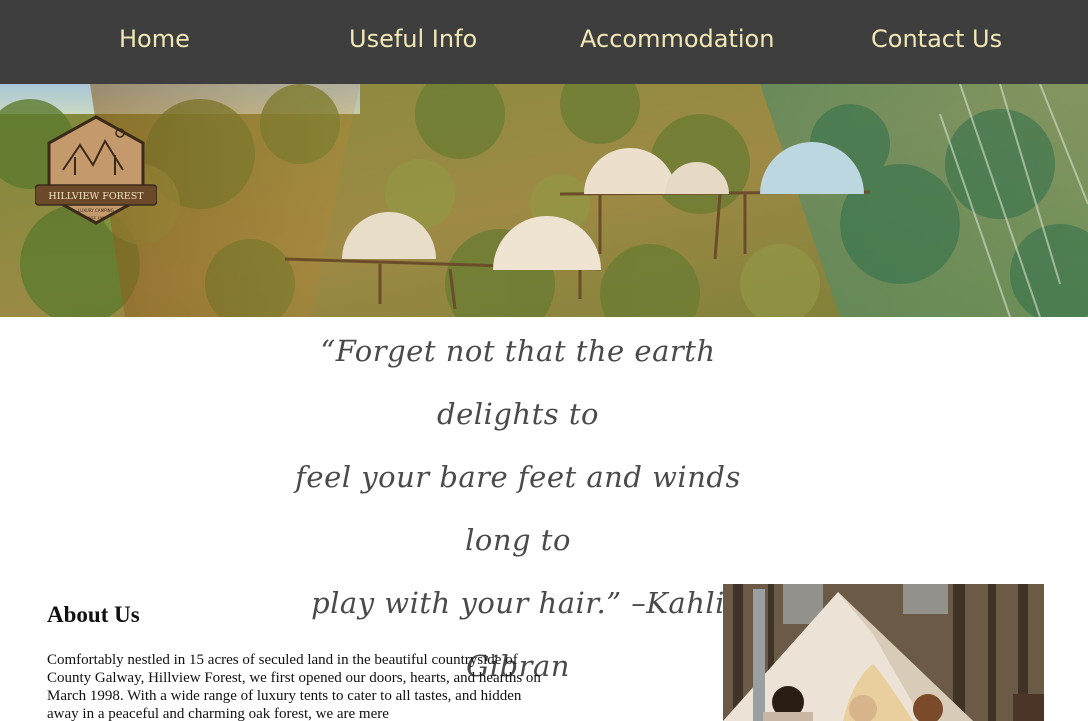 The width and height of the screenshot is (1088, 721). Describe the element at coordinates (677, 39) in the screenshot. I see `nav-link-accommodation: Accommodation` at that location.